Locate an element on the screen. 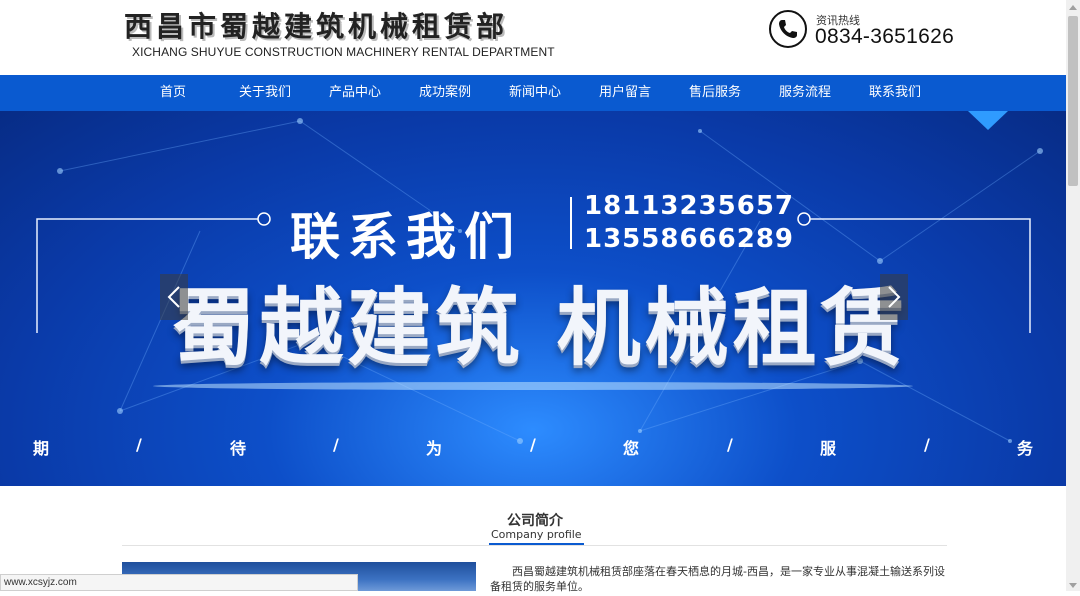  chevron-left-icon is located at coordinates (173, 297).